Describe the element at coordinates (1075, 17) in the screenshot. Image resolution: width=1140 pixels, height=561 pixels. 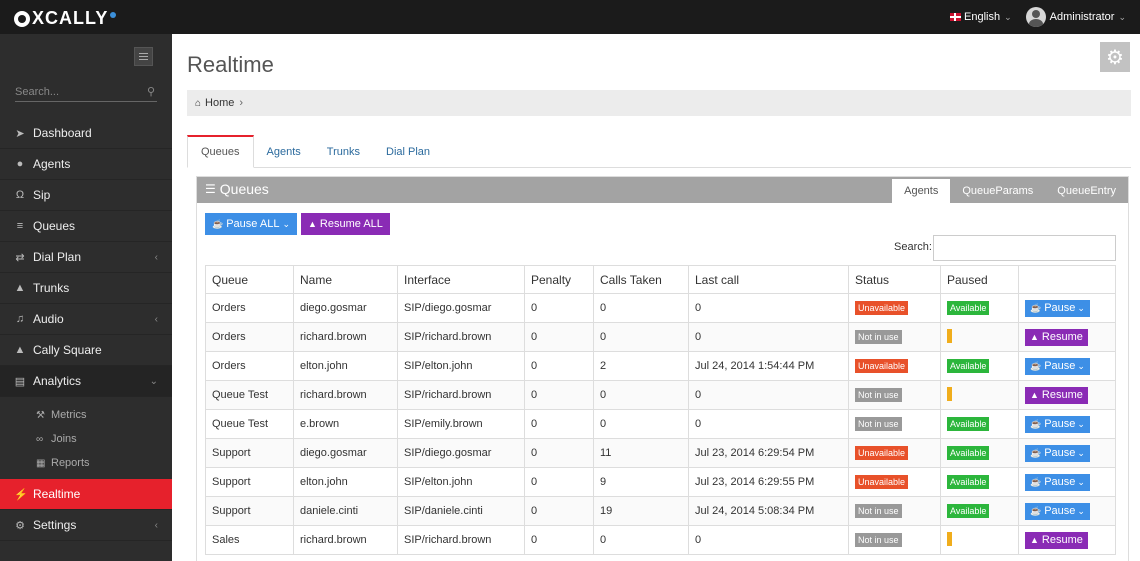
I see `user-menu: Administrator ⌄` at that location.